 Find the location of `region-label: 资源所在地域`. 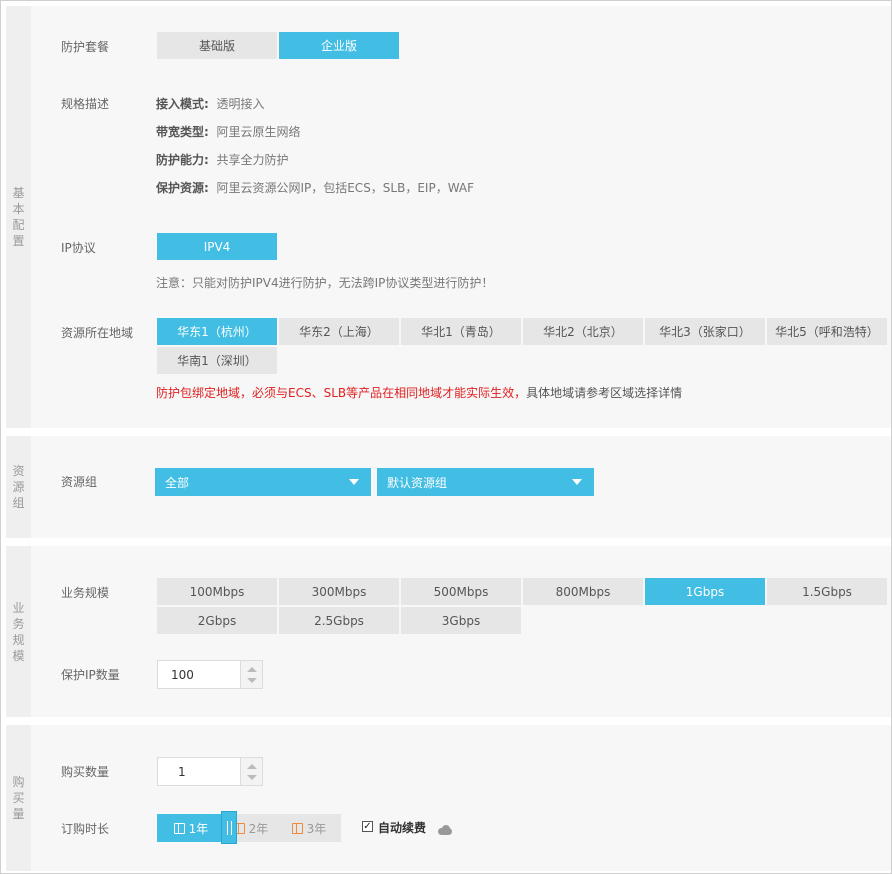

region-label: 资源所在地域 is located at coordinates (97, 333).